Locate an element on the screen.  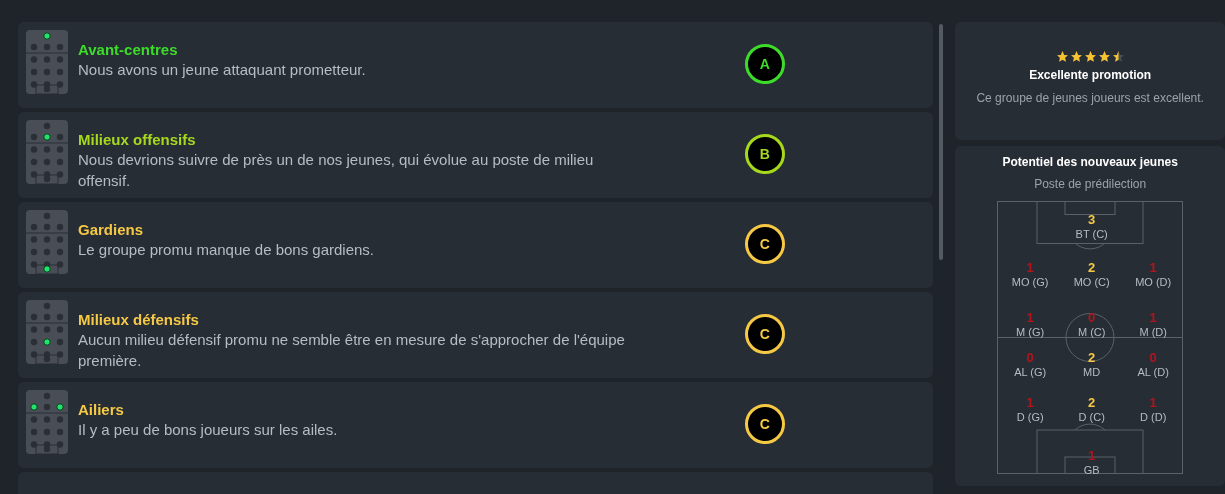
group-title: Gardiens is located at coordinates (111, 230).